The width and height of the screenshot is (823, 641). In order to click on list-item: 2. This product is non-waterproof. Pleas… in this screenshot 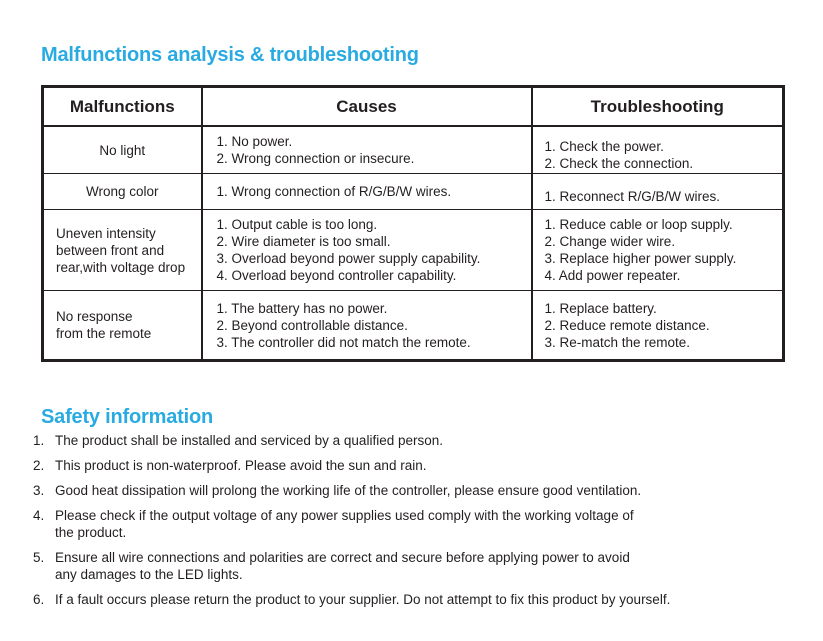, I will do `click(413, 465)`.